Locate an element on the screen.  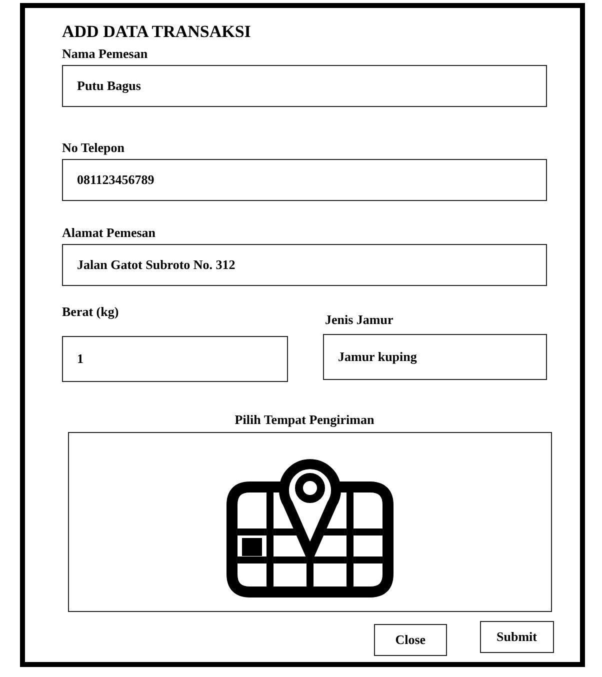
field-label: Pilih Tempat Pengiriman is located at coordinates (305, 420).